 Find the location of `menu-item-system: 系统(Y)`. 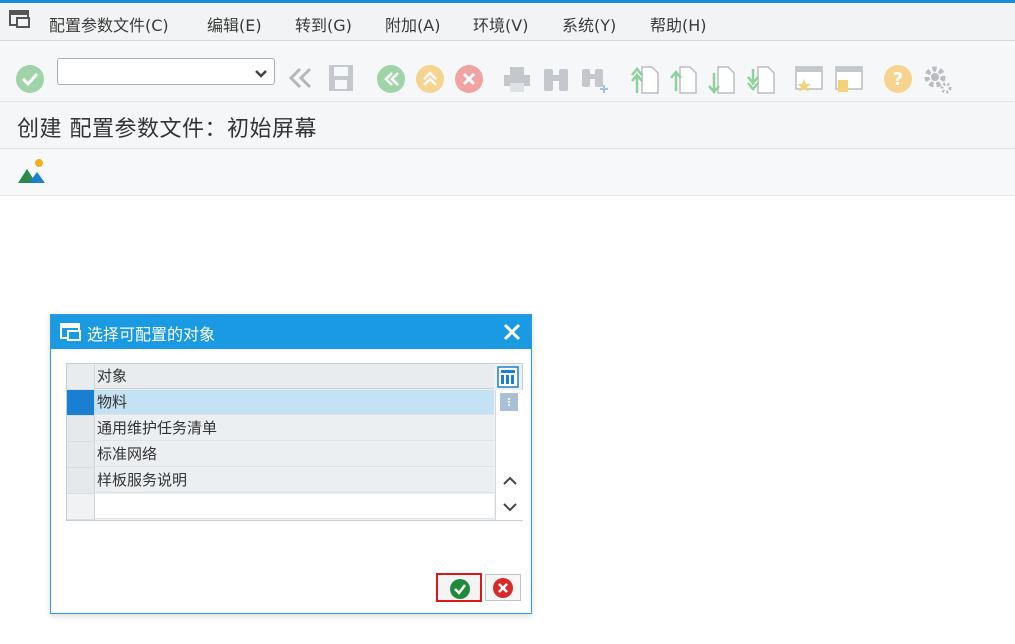

menu-item-system: 系统(Y) is located at coordinates (589, 24).